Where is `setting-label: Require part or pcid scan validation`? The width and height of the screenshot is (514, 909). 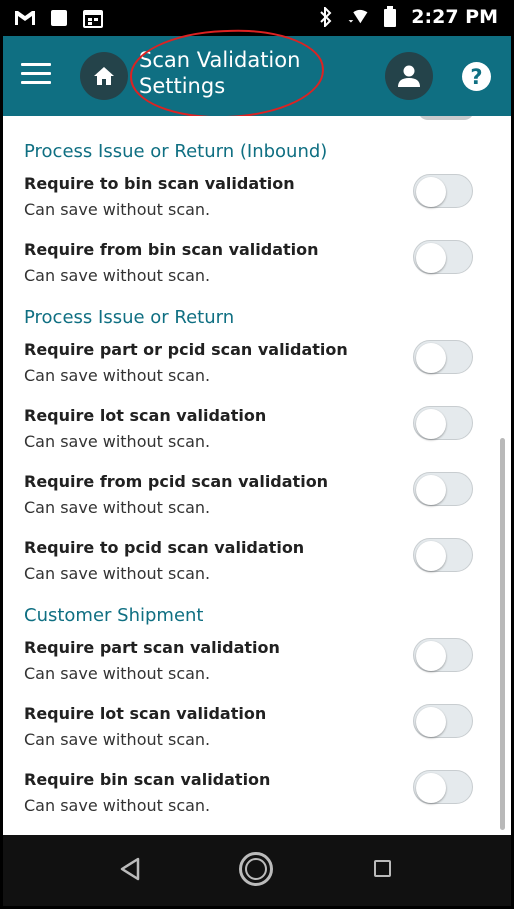 setting-label: Require part or pcid scan validation is located at coordinates (186, 349).